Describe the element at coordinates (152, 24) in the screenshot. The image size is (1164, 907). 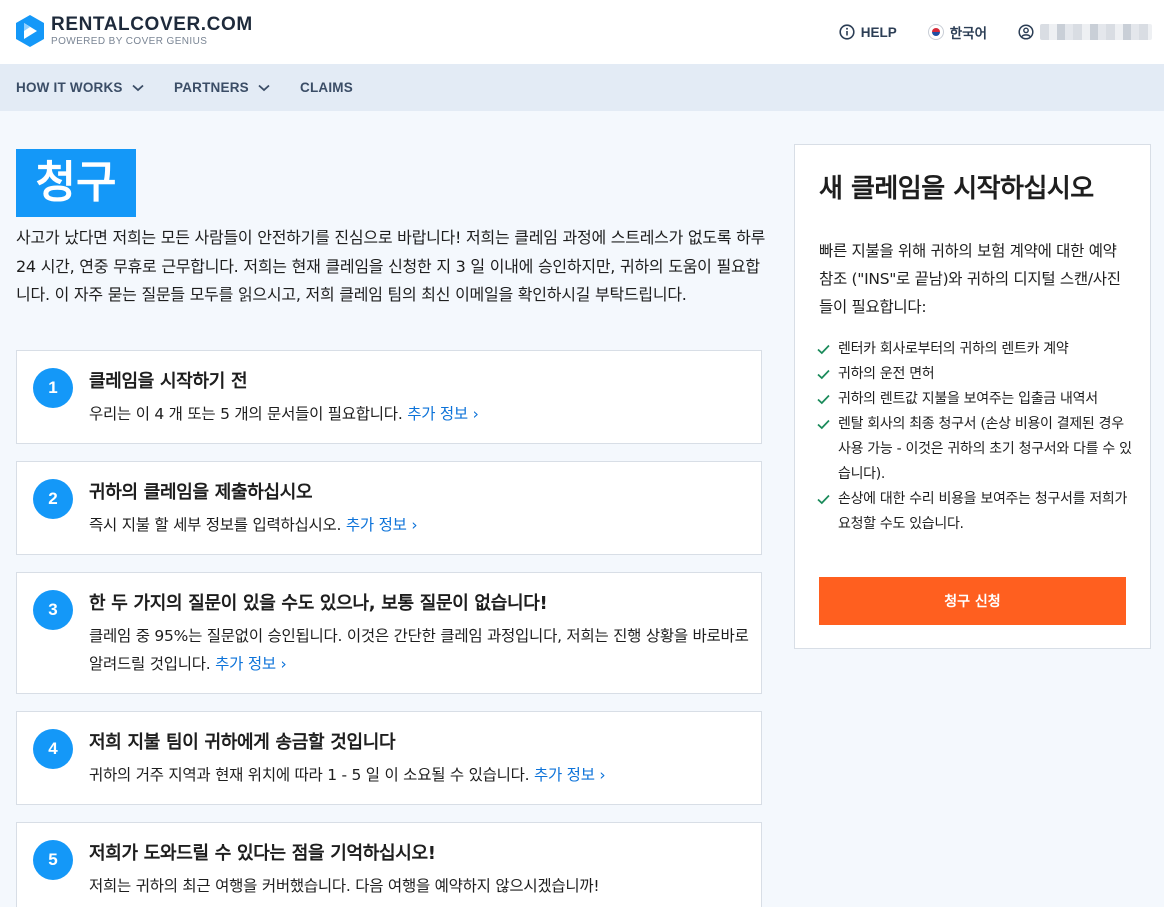
I see `brand-name: RENTALCOVER.COM` at that location.